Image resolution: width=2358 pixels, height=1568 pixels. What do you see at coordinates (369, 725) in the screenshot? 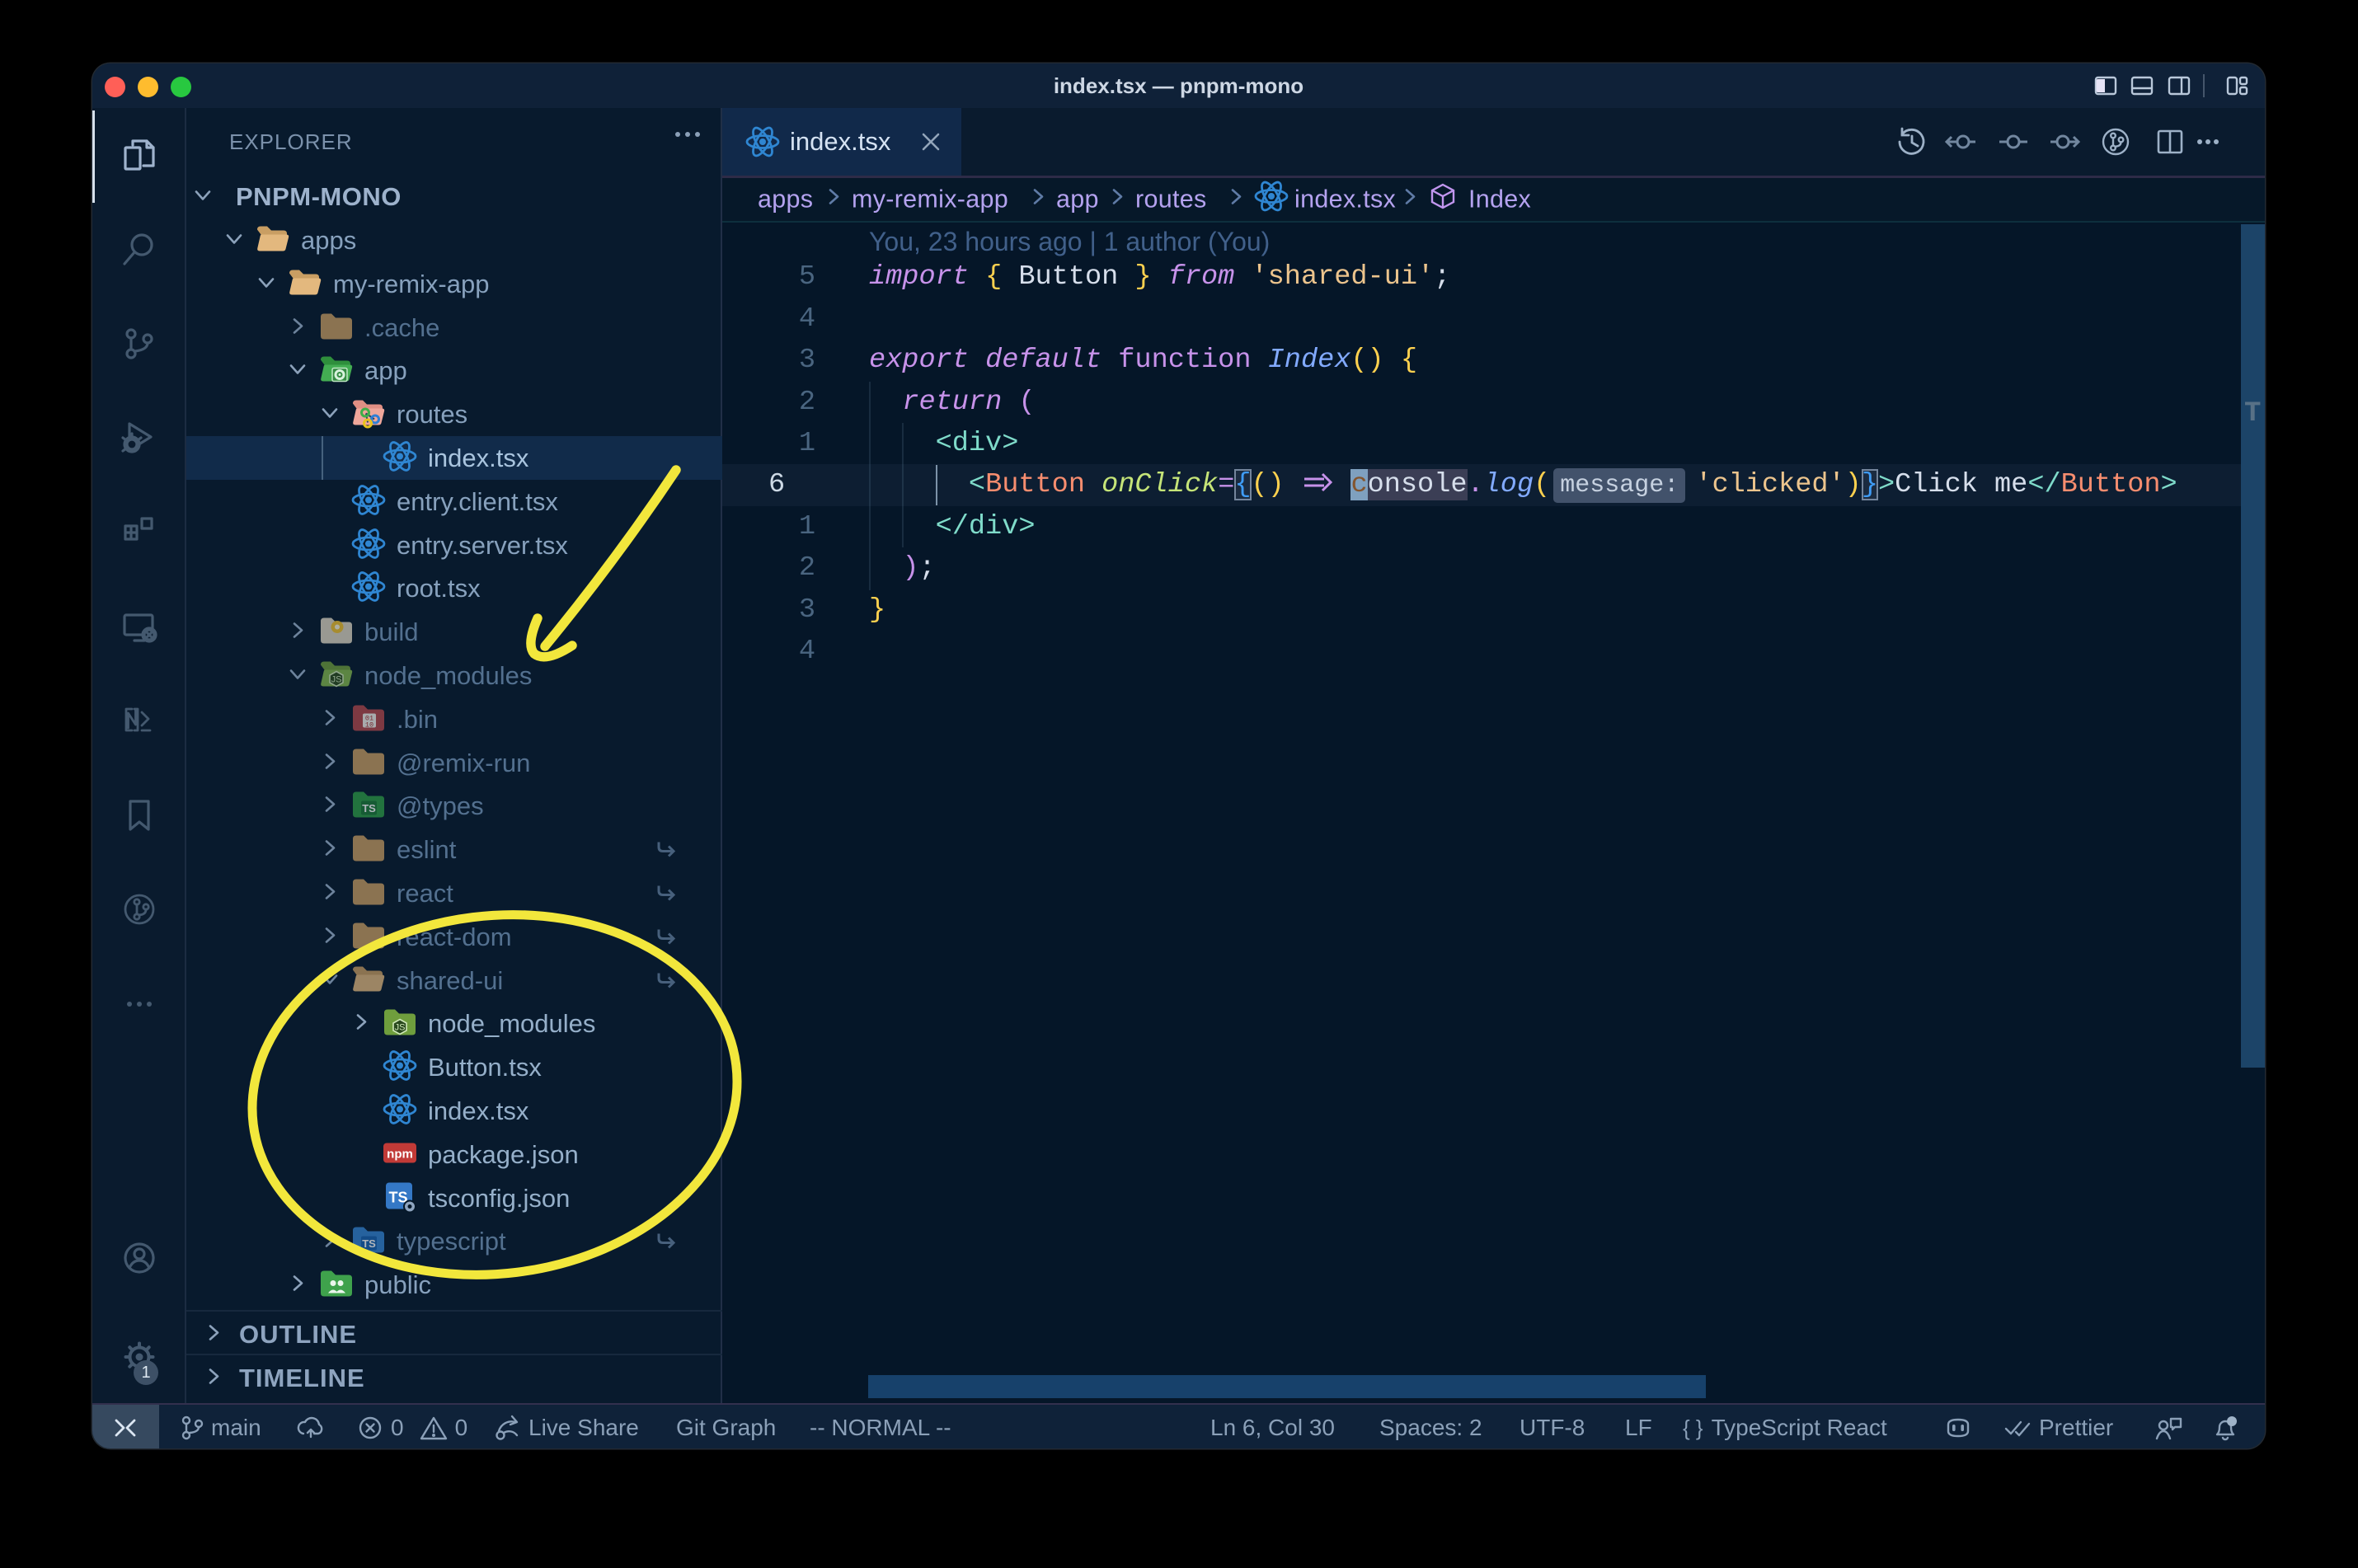
I see `svg-text: 10` at bounding box center [369, 725].